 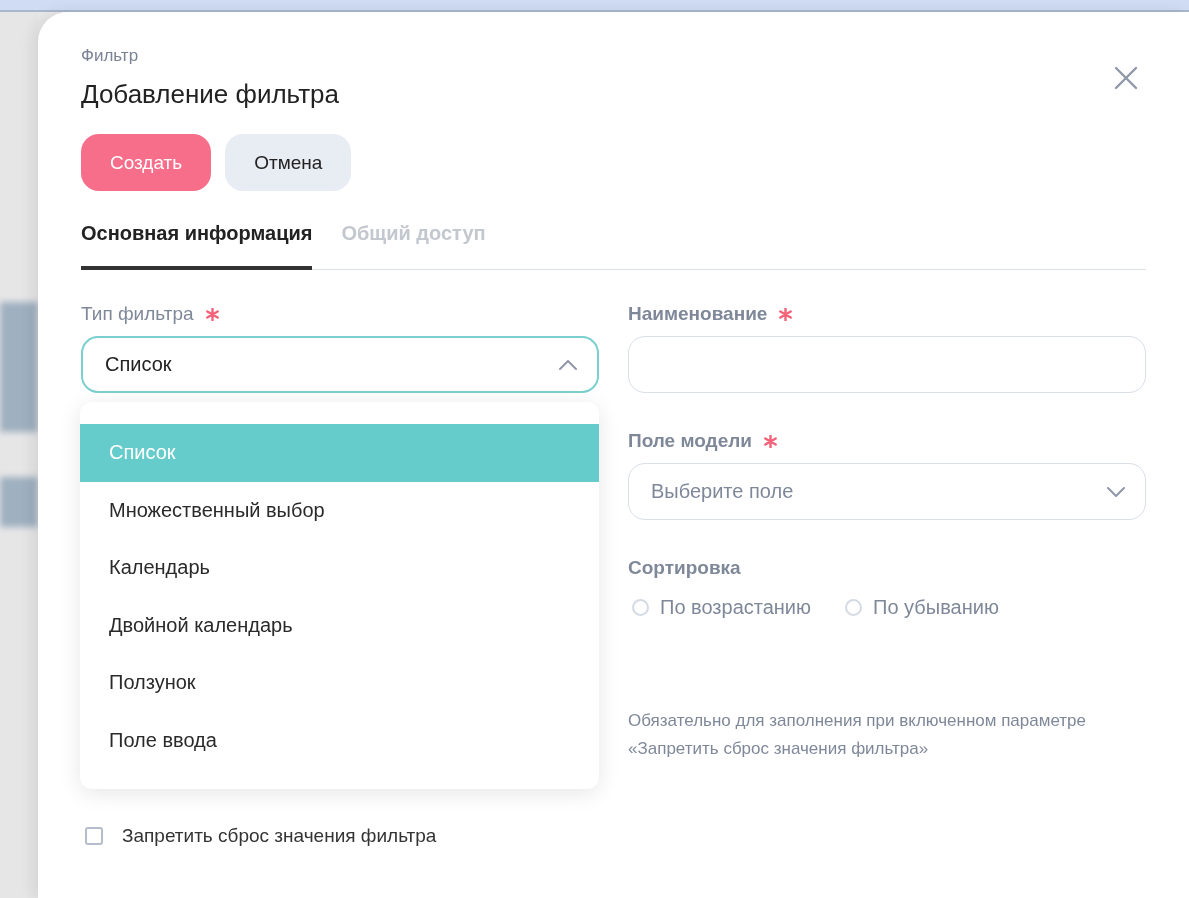 I want to click on radio-label: По убыванию, so click(x=936, y=607).